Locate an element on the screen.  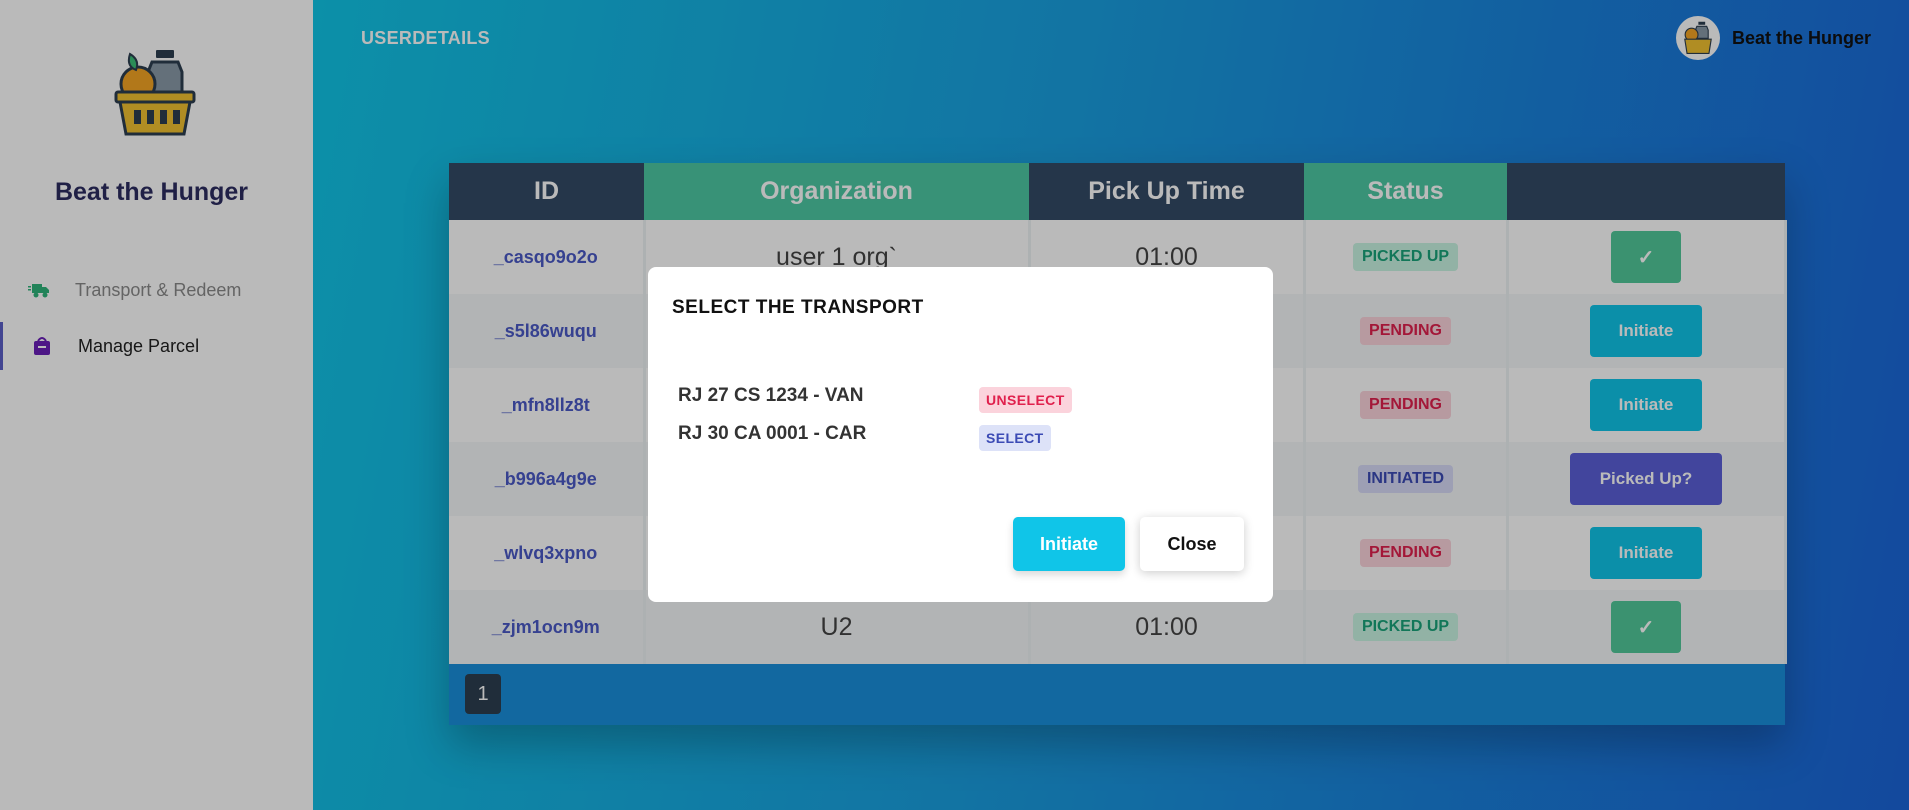
transport-name: RJ 27 CS 1234 - VAN is located at coordinates (771, 395).